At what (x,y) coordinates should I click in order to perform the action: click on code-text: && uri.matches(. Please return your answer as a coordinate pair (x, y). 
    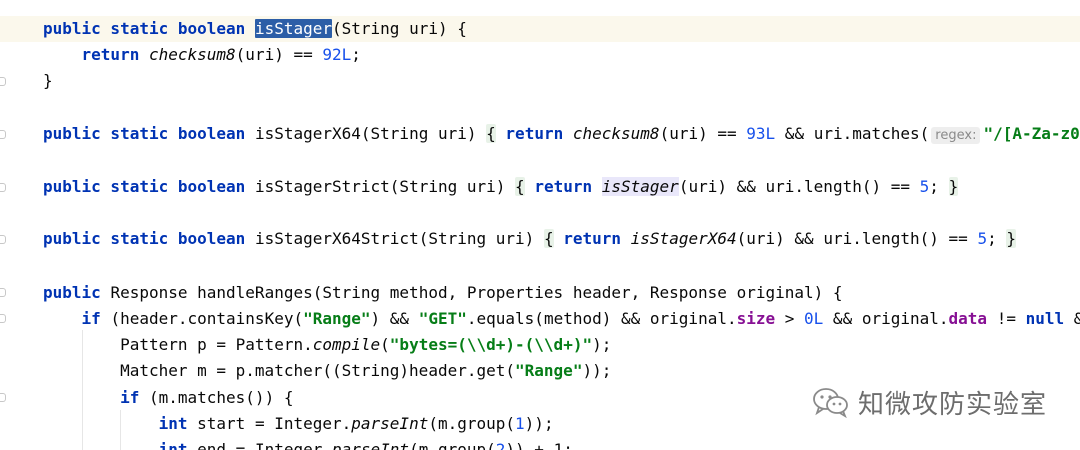
    Looking at the image, I should click on (852, 133).